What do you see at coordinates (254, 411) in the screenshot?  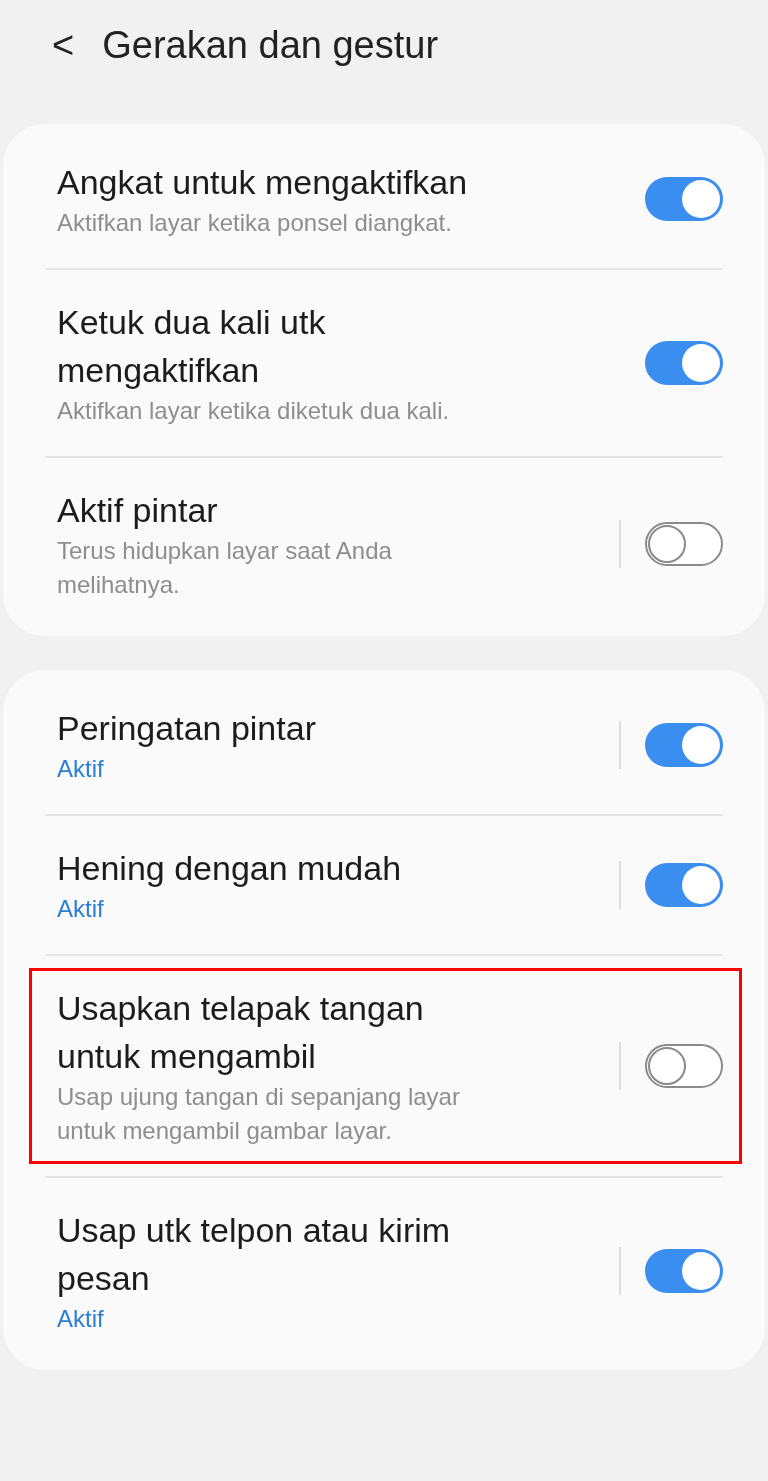 I see `setting-summary: Aktifkan layar ketika diketuk dua kali.` at bounding box center [254, 411].